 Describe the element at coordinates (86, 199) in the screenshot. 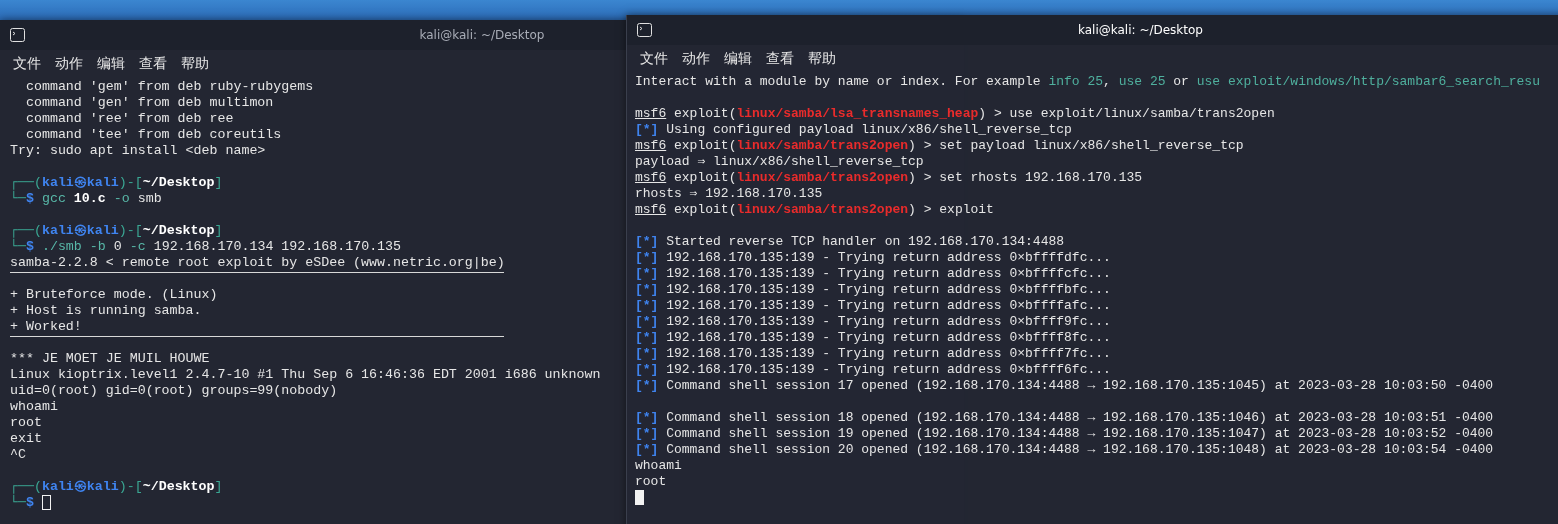

I see `terminal-line: └─$ gcc 10.c -o smb` at that location.